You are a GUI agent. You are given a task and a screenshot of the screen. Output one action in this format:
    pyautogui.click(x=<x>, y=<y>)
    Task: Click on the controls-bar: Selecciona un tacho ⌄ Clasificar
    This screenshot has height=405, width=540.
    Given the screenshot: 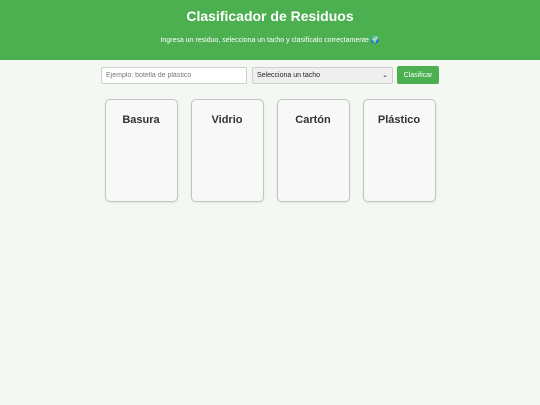 What is the action you would take?
    pyautogui.click(x=270, y=75)
    